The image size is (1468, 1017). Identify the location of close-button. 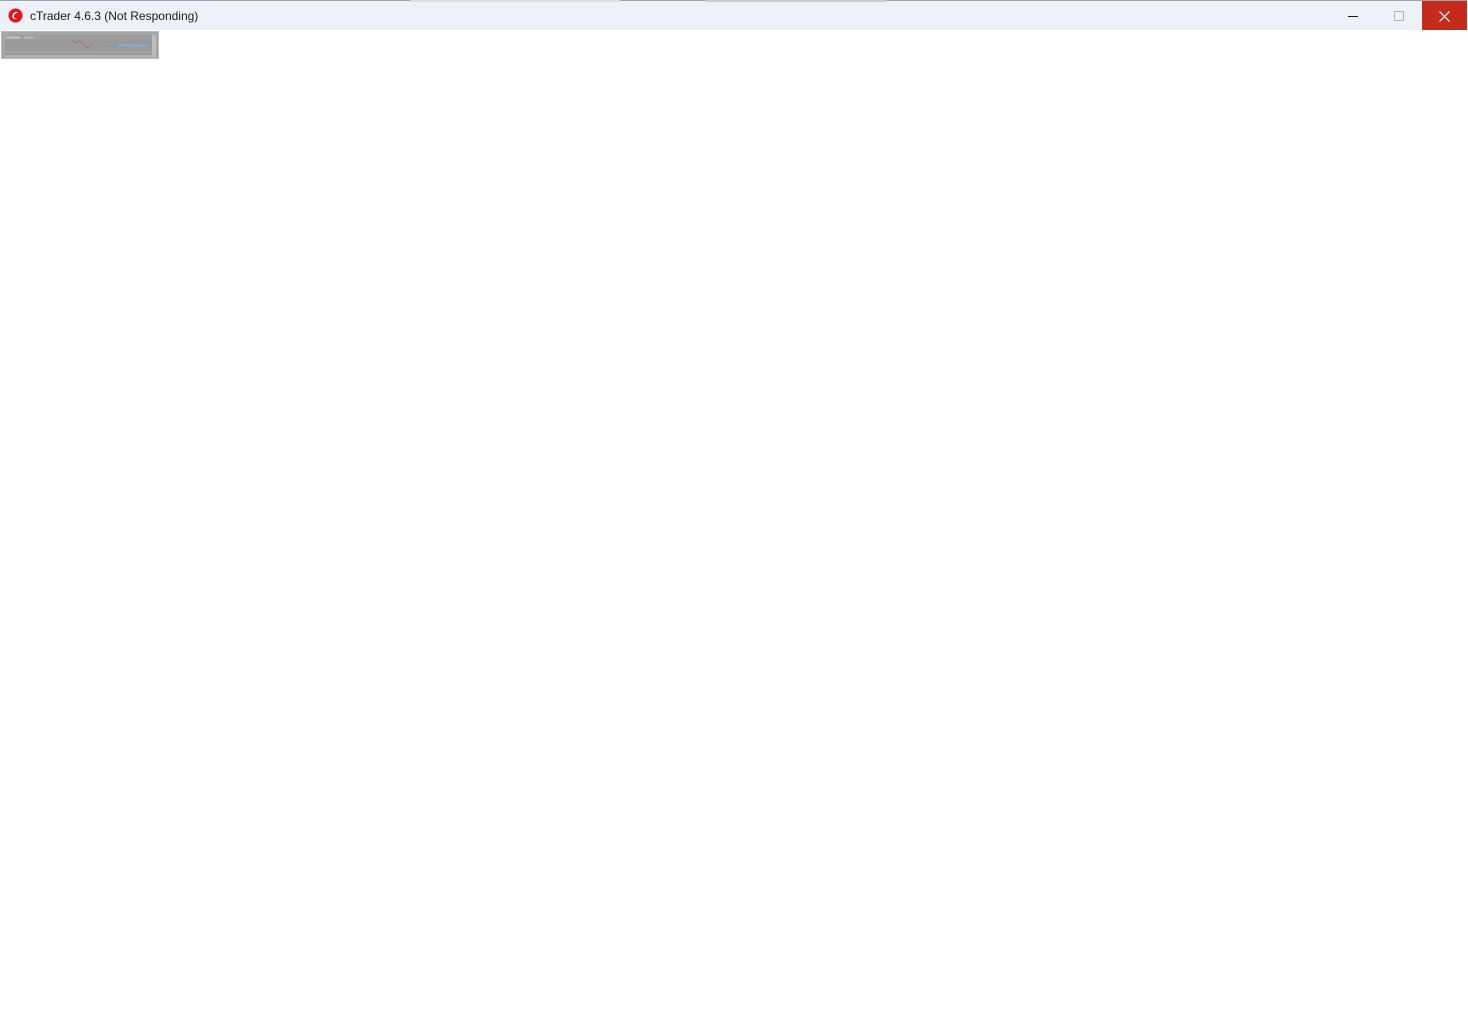
(1444, 16).